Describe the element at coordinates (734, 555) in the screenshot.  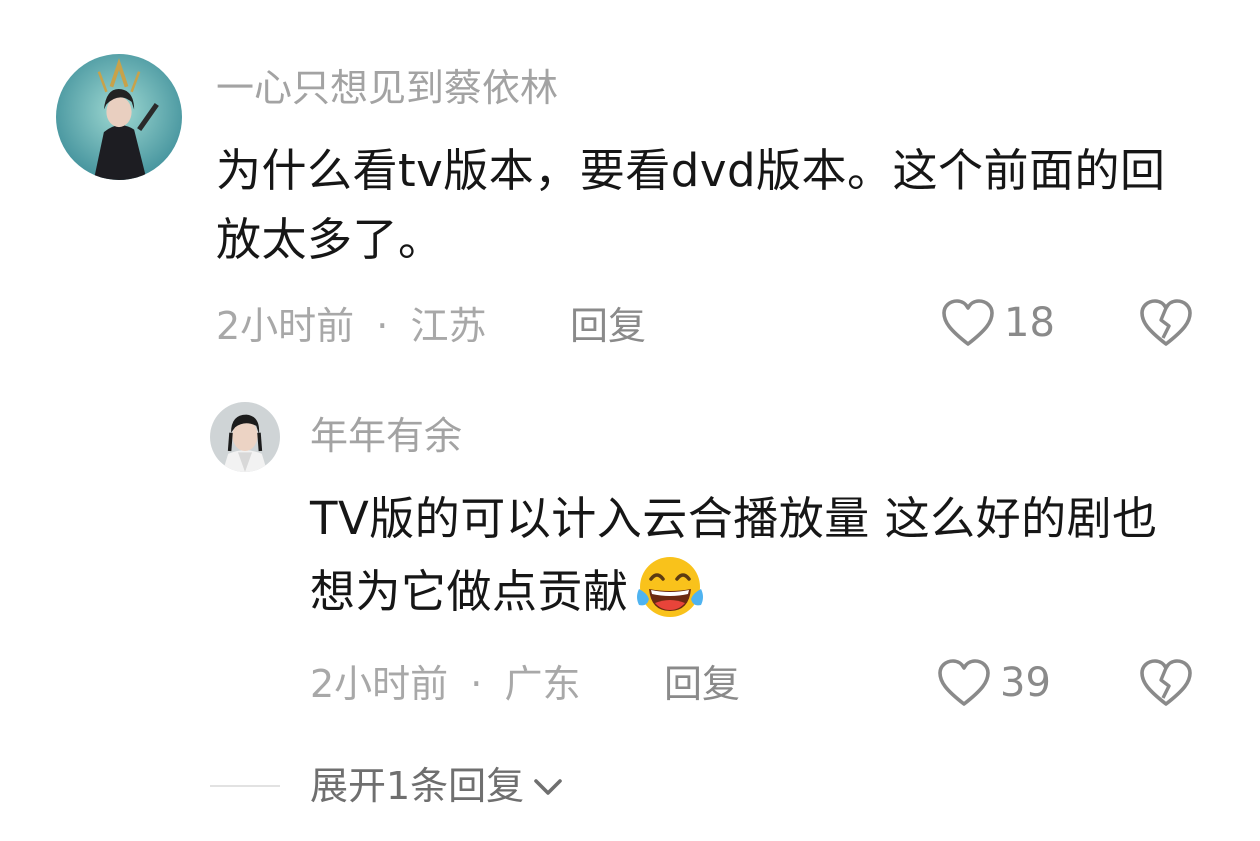
I see `reply-text-body: TV版的可以计入云合播放量 这么好的剧也想为它做点贡献` at that location.